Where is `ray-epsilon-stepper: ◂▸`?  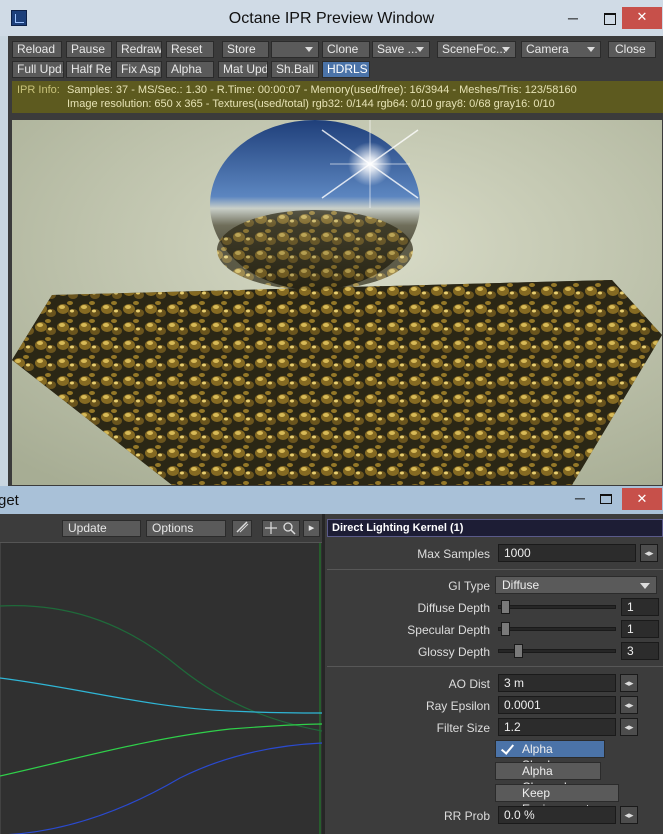
ray-epsilon-stepper: ◂▸ is located at coordinates (629, 705).